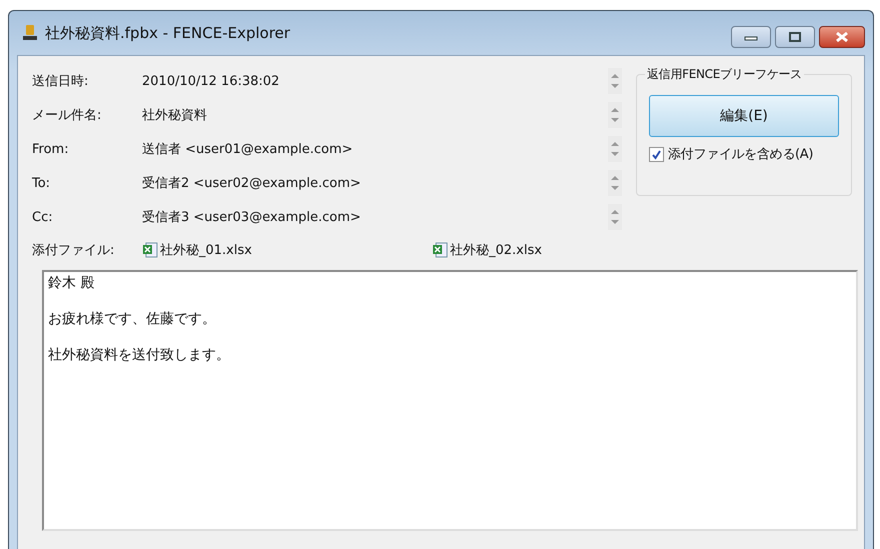 The height and width of the screenshot is (549, 880). Describe the element at coordinates (656, 154) in the screenshot. I see `checkbox` at that location.